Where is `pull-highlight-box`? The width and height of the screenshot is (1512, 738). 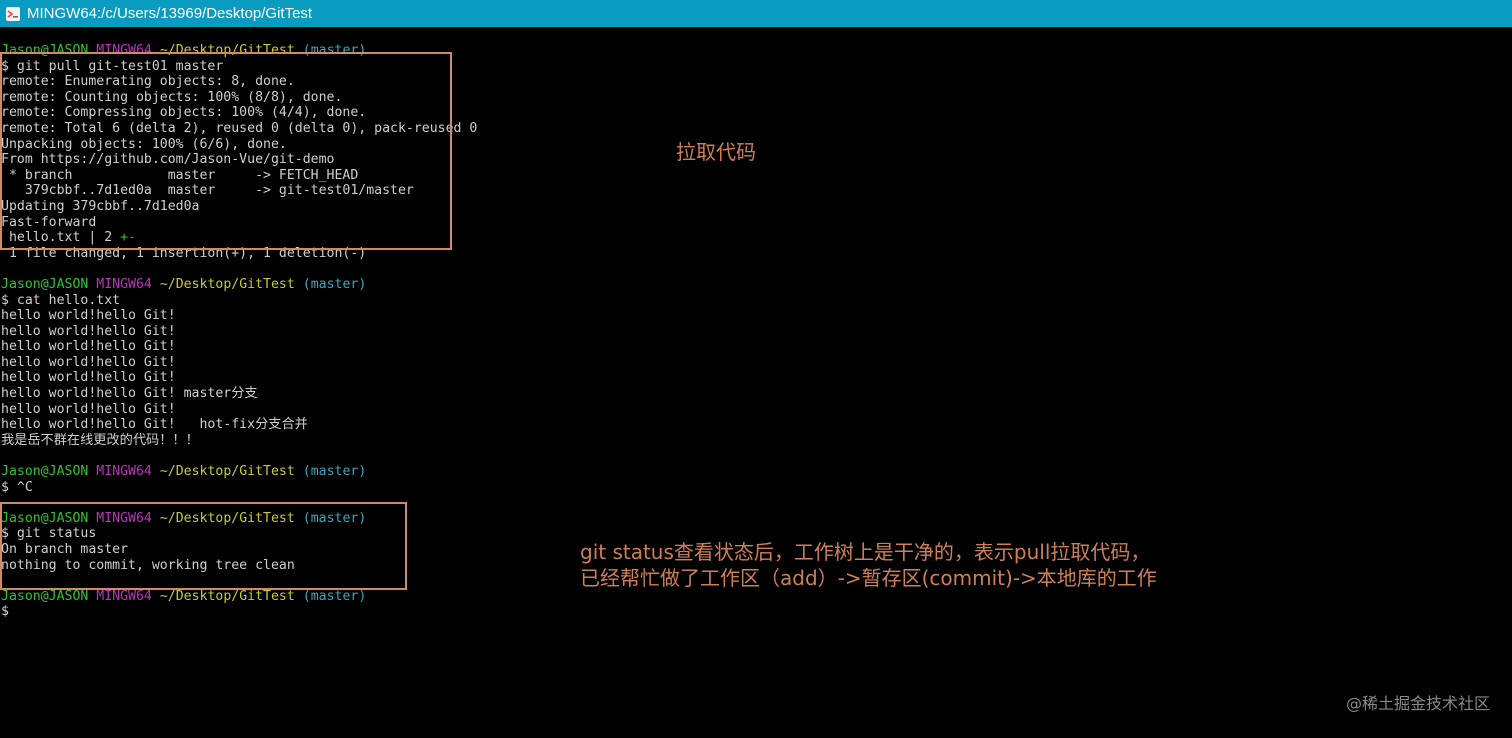 pull-highlight-box is located at coordinates (226, 151).